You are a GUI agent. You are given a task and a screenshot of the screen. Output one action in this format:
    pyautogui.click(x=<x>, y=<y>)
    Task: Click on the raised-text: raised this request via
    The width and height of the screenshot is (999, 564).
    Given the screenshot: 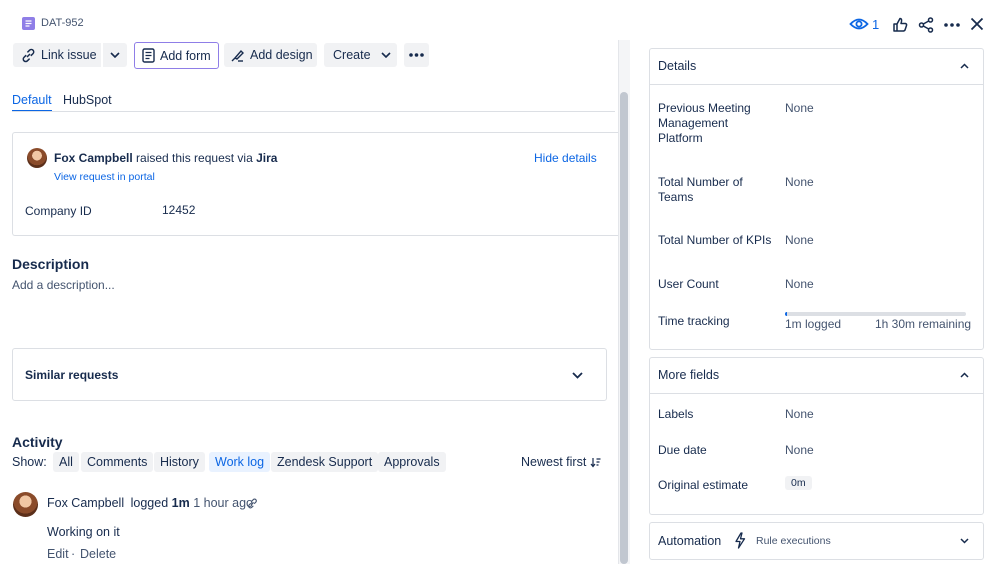 What is the action you would take?
    pyautogui.click(x=194, y=158)
    